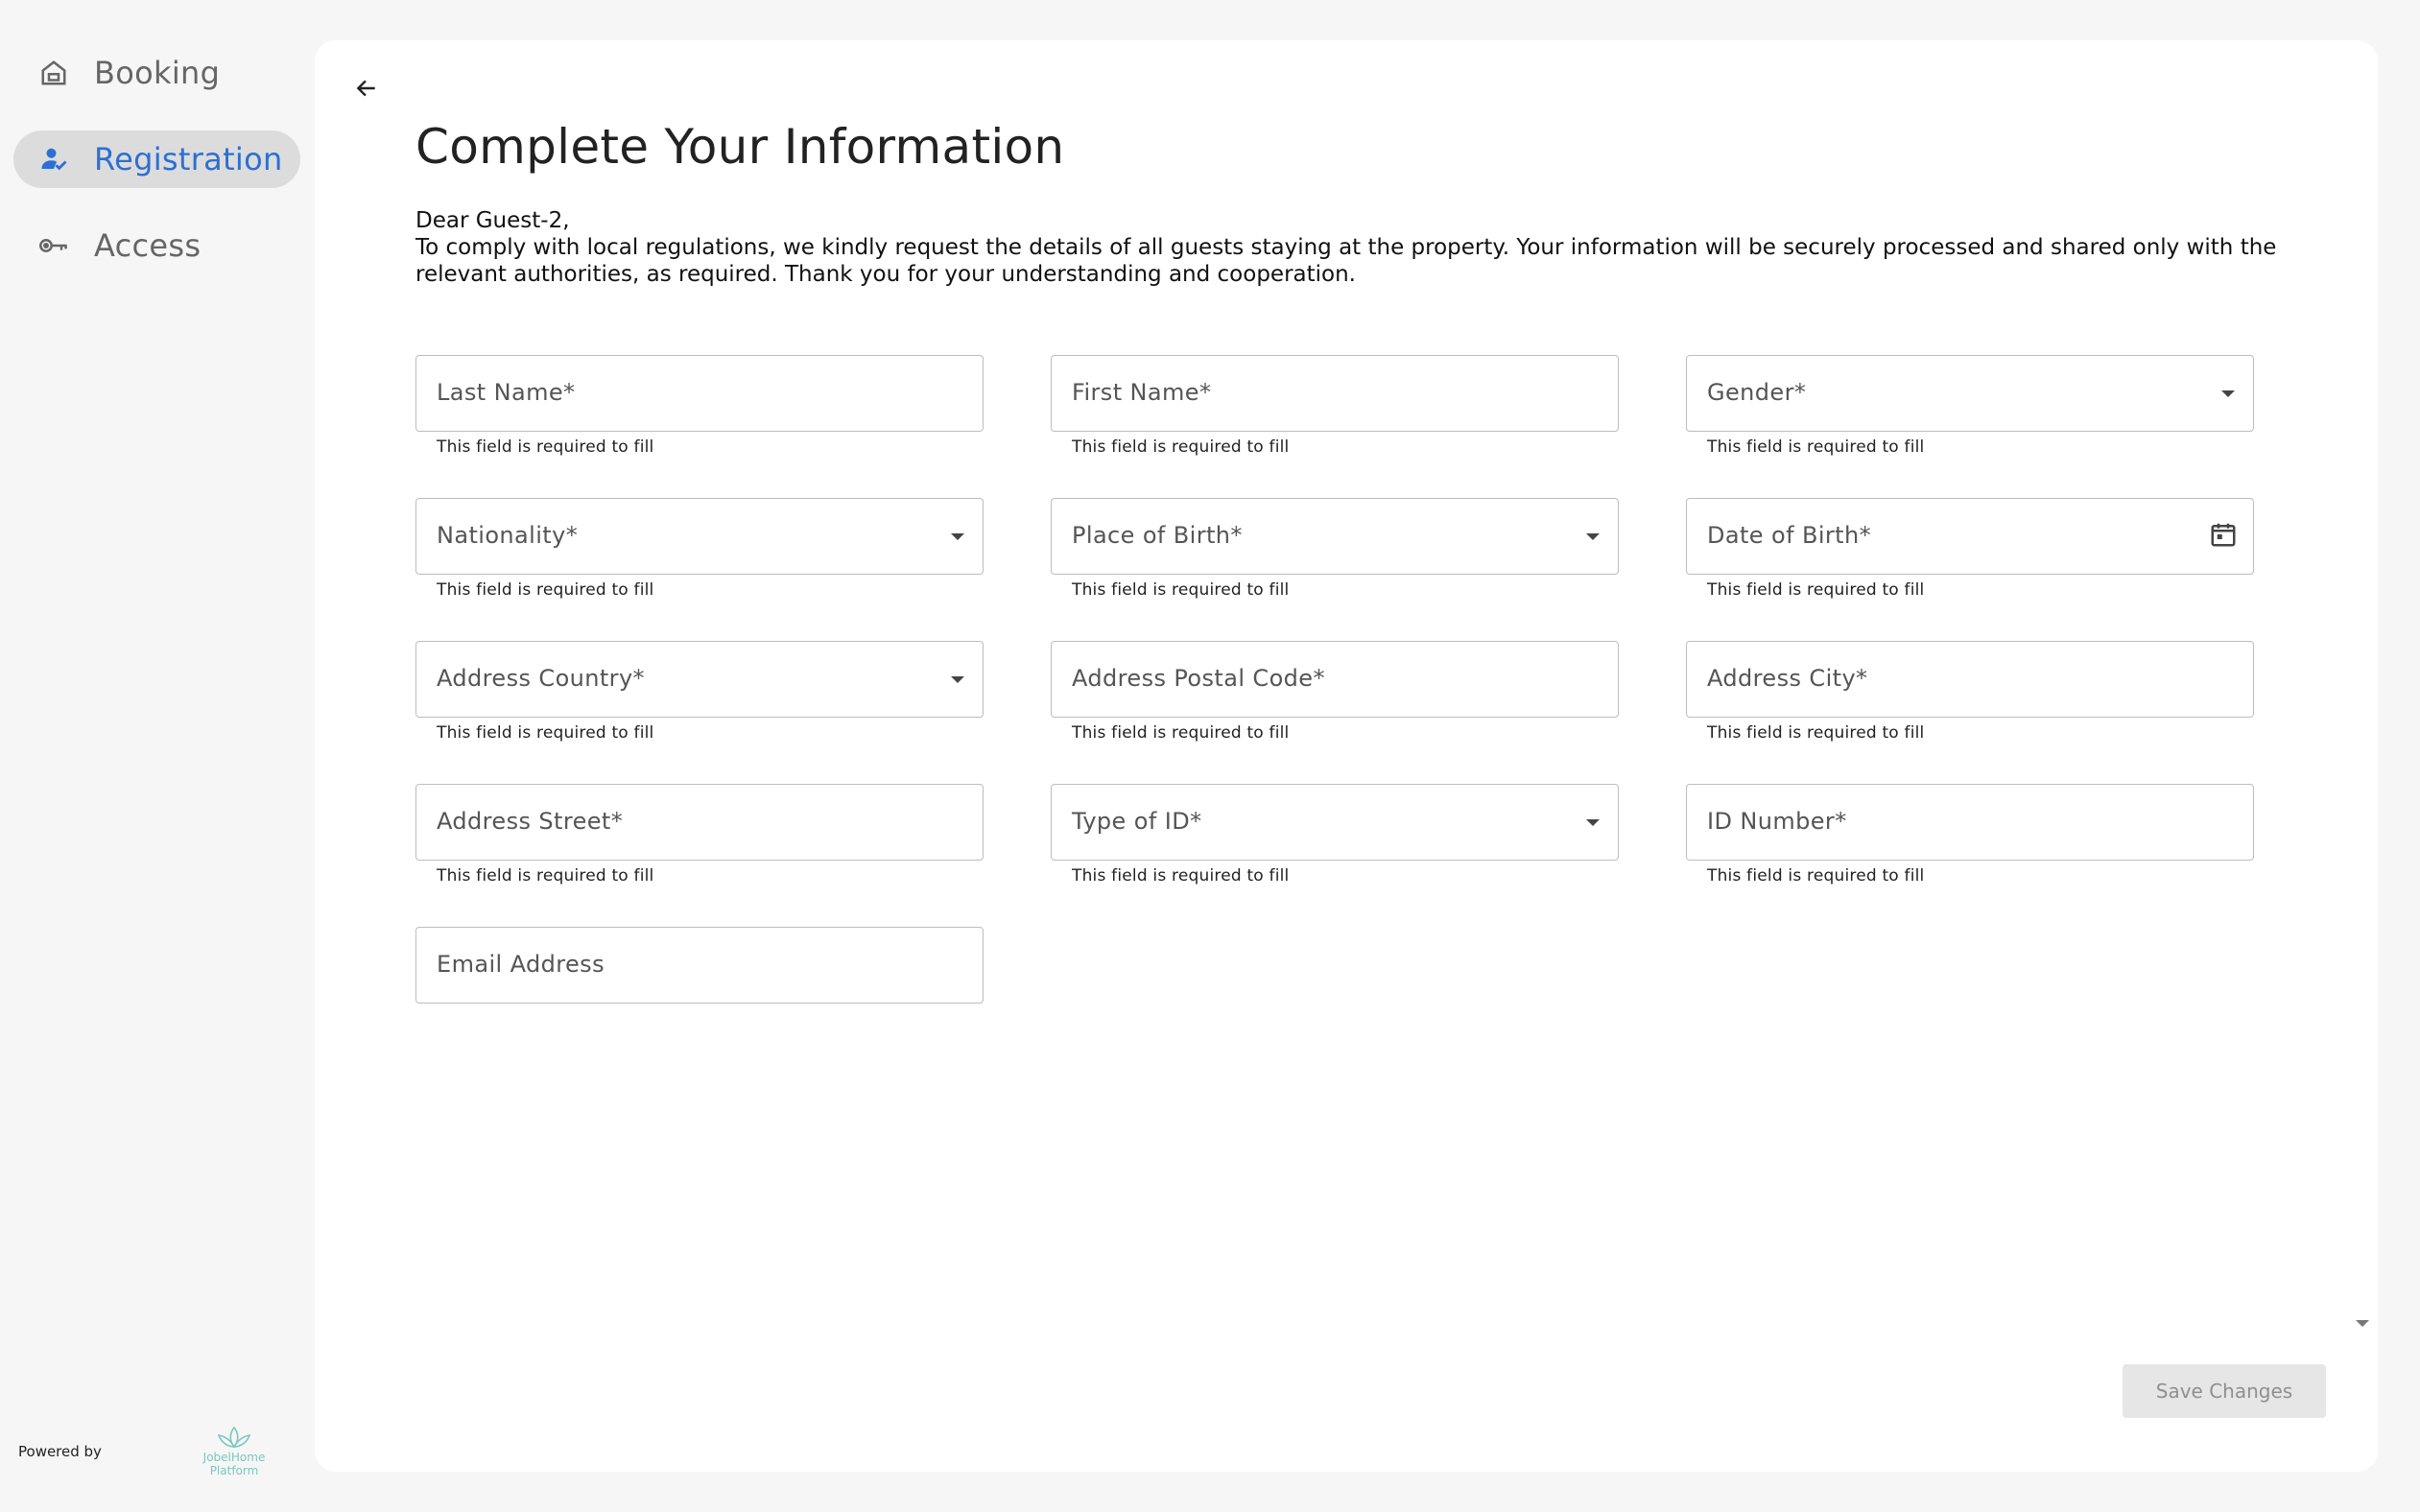  Describe the element at coordinates (2363, 1320) in the screenshot. I see `scroll-down-icon` at that location.